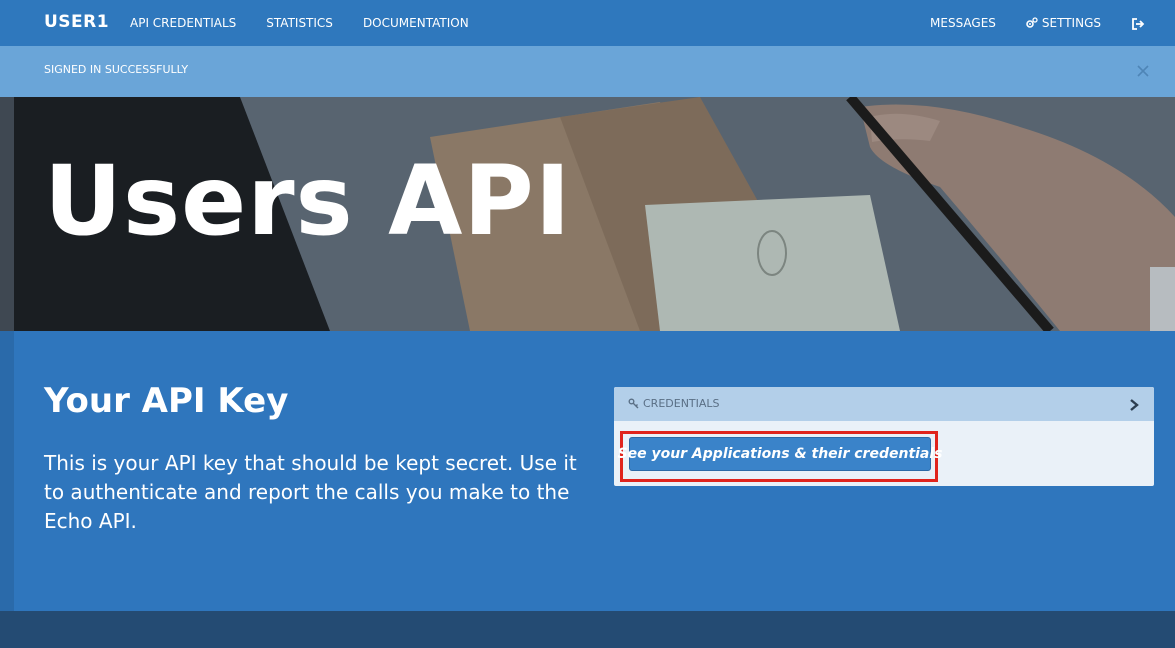  I want to click on nav-settings: SETTINGS, so click(1063, 23).